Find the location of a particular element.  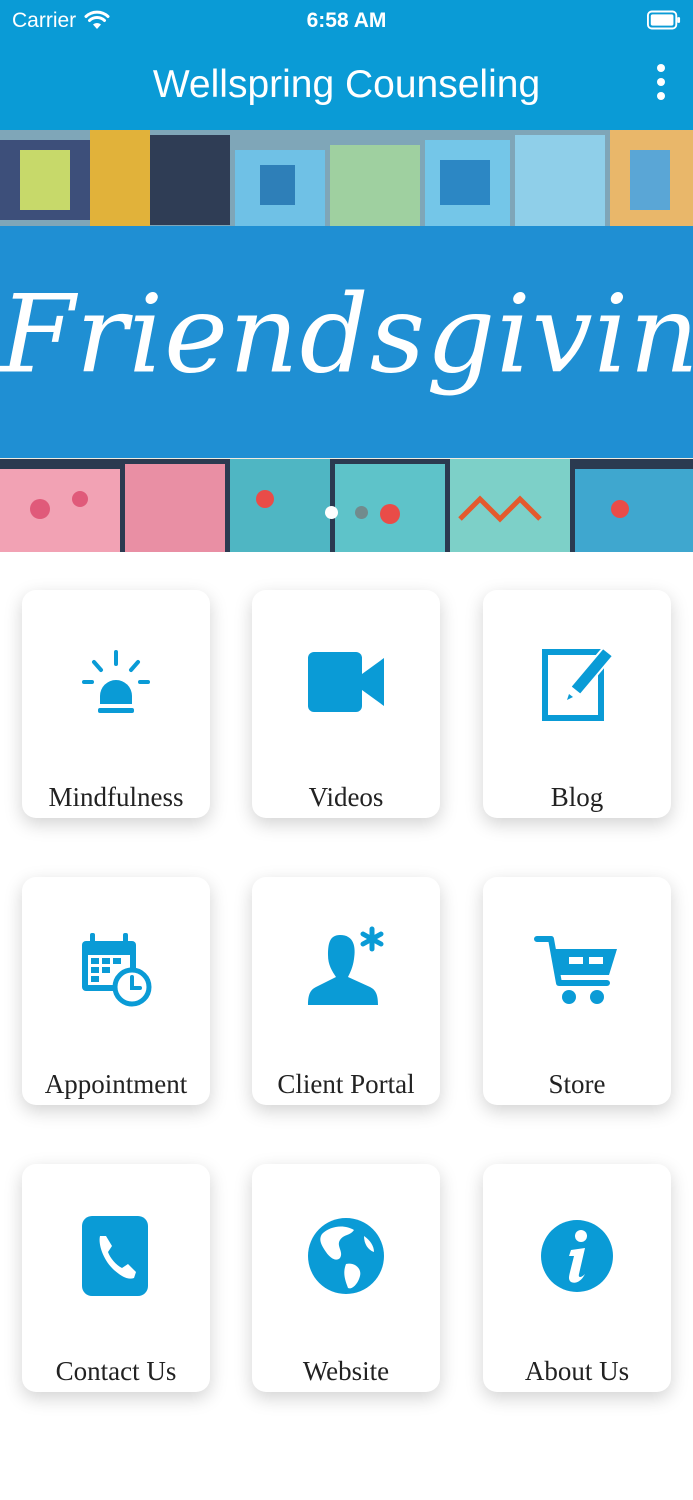

top-bar: Carrier 6:58 AM Wellspring Counseling is located at coordinates (346, 65).